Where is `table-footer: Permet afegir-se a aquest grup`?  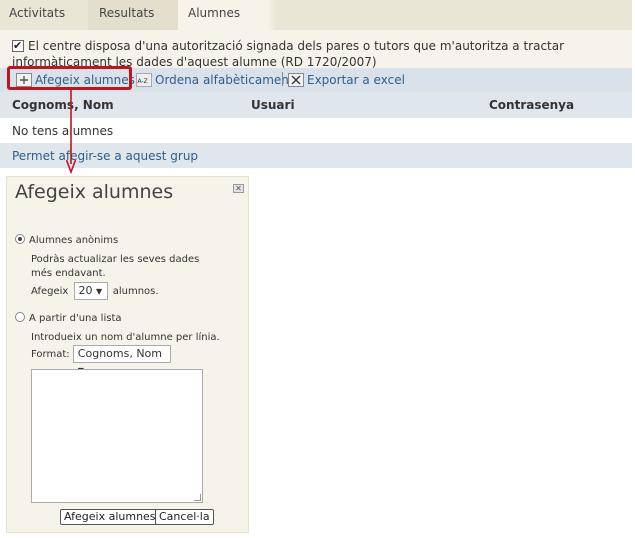 table-footer: Permet afegir-se a aquest grup is located at coordinates (316, 155).